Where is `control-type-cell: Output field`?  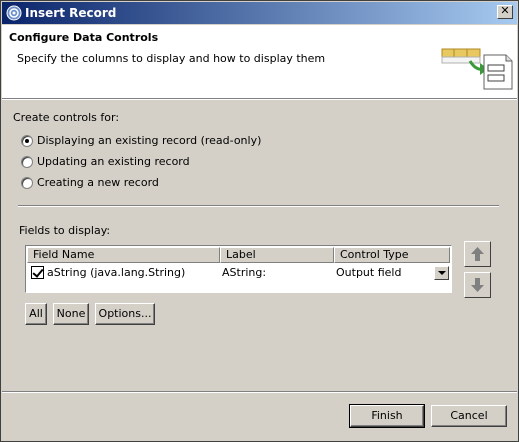
control-type-cell: Output field is located at coordinates (368, 272).